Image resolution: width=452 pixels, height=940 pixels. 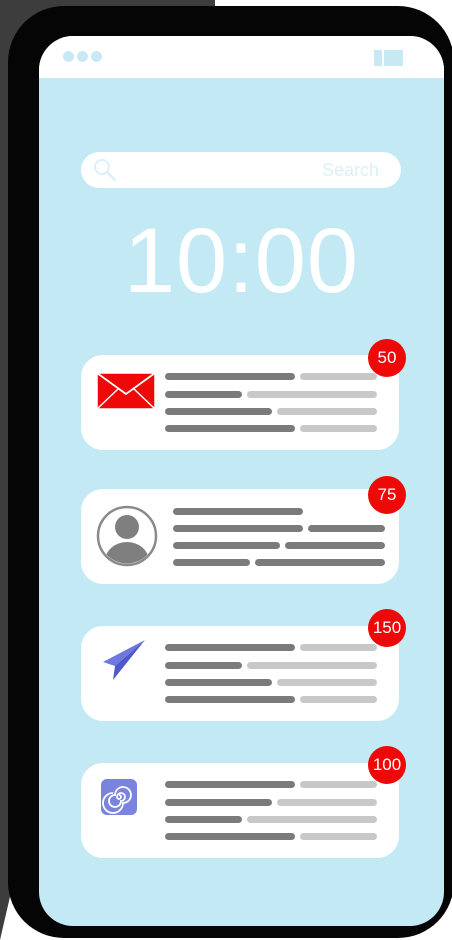 I want to click on user-avatar-icon, so click(x=127, y=536).